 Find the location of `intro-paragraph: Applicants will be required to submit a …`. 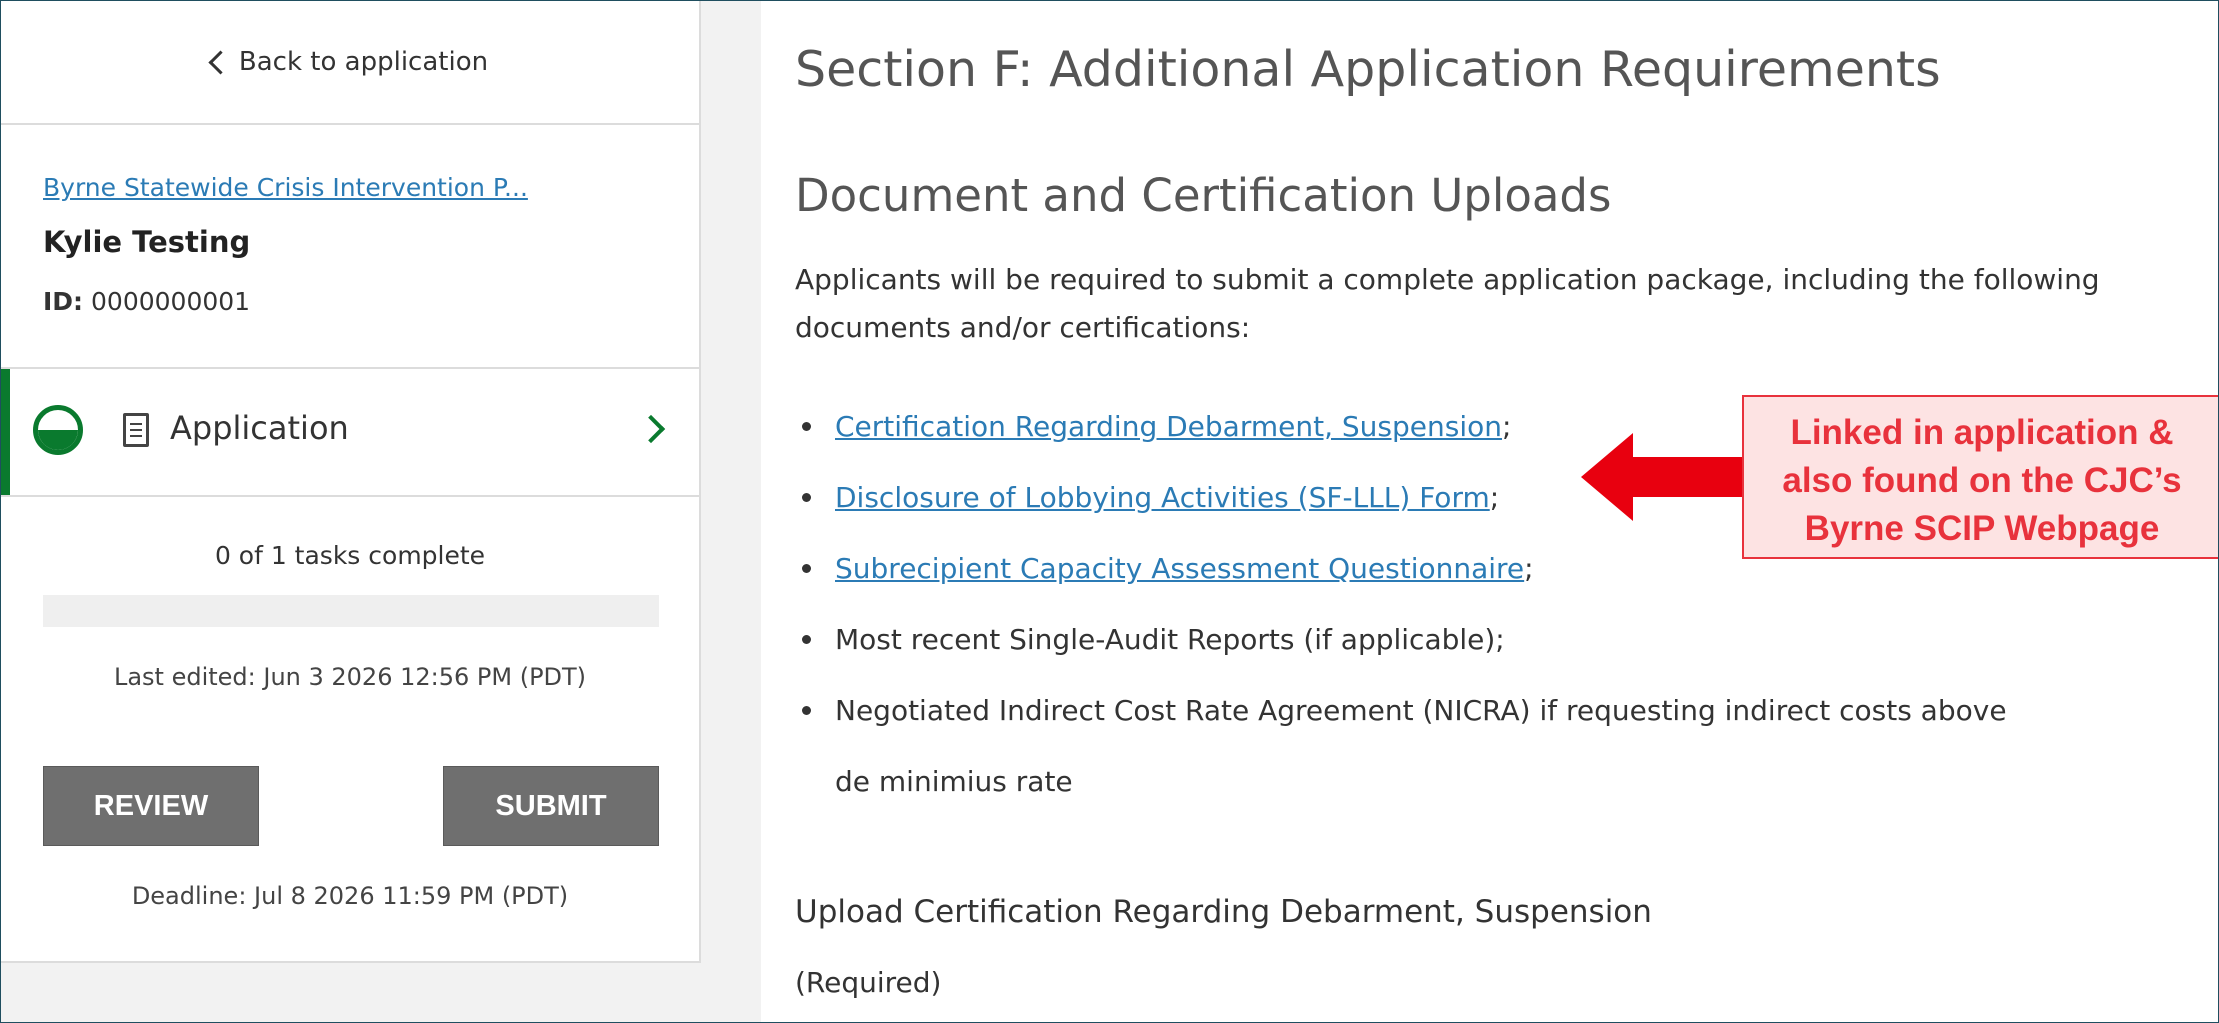

intro-paragraph: Applicants will be required to submit a … is located at coordinates (1447, 303).